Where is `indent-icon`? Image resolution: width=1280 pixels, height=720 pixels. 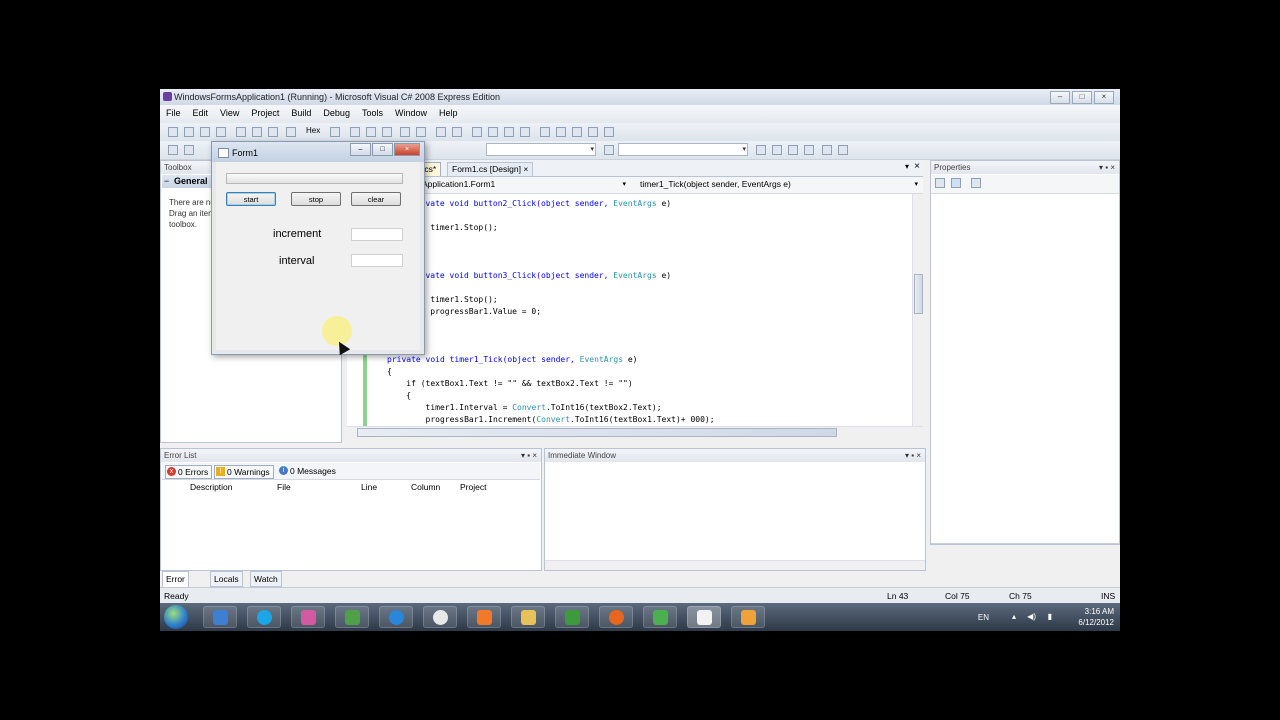
indent-icon is located at coordinates (405, 132).